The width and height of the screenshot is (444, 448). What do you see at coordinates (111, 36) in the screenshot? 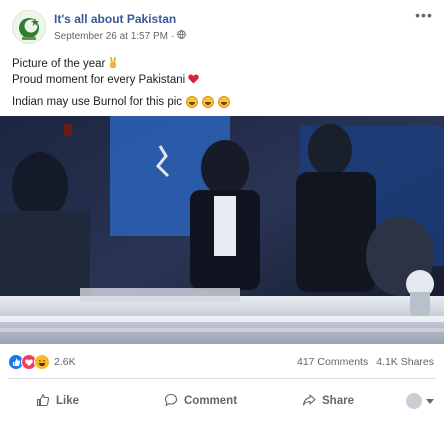
I see `post-timestamp: September 26 at 1:57 PM` at bounding box center [111, 36].